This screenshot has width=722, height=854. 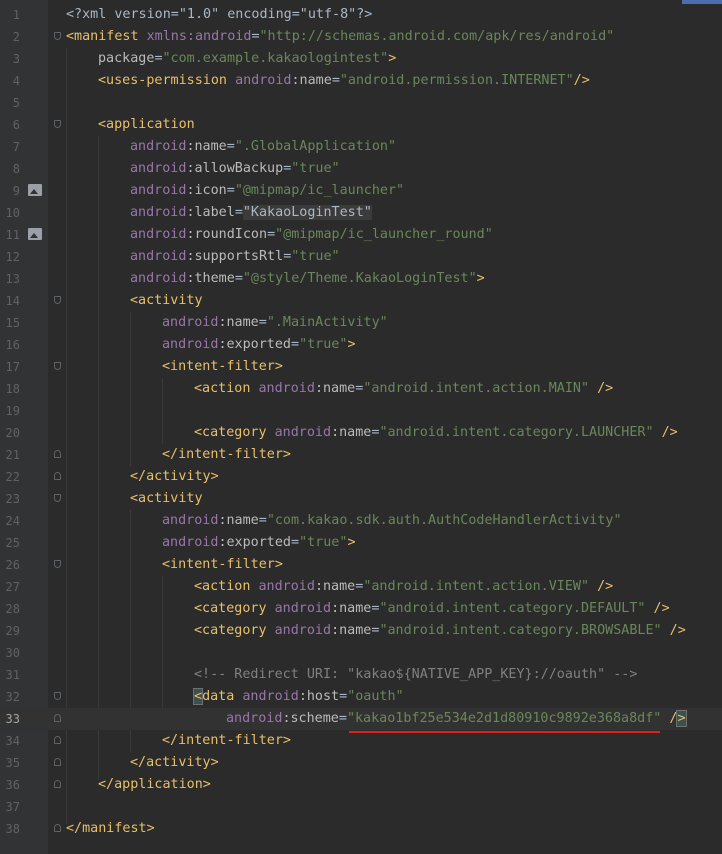 What do you see at coordinates (361, 477) in the screenshot?
I see `code-line: 22 </activity>` at bounding box center [361, 477].